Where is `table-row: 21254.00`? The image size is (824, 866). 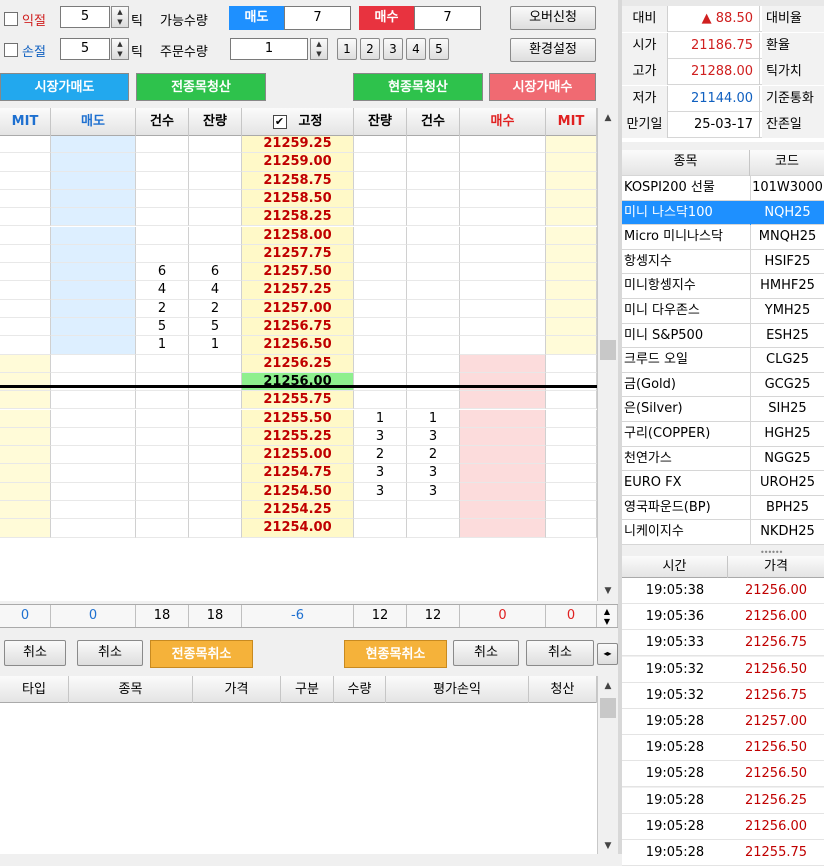
table-row: 21254.00 is located at coordinates (298, 528).